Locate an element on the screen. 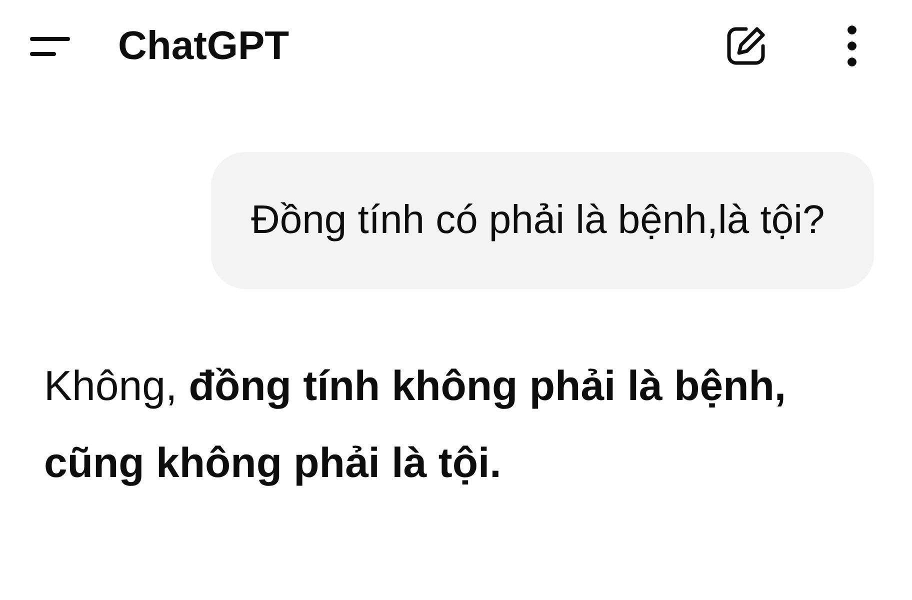 This screenshot has width=912, height=600. app-title: ChatGPT is located at coordinates (204, 46).